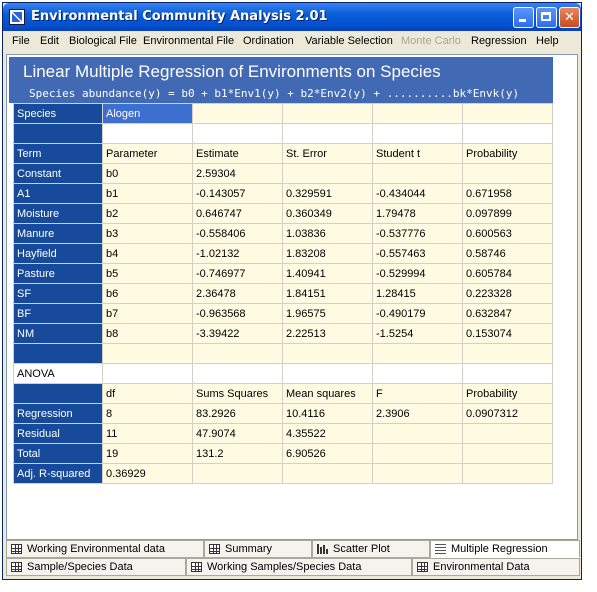 This screenshot has width=597, height=592. What do you see at coordinates (417, 253) in the screenshot?
I see `grid-cell: -0.557463` at bounding box center [417, 253].